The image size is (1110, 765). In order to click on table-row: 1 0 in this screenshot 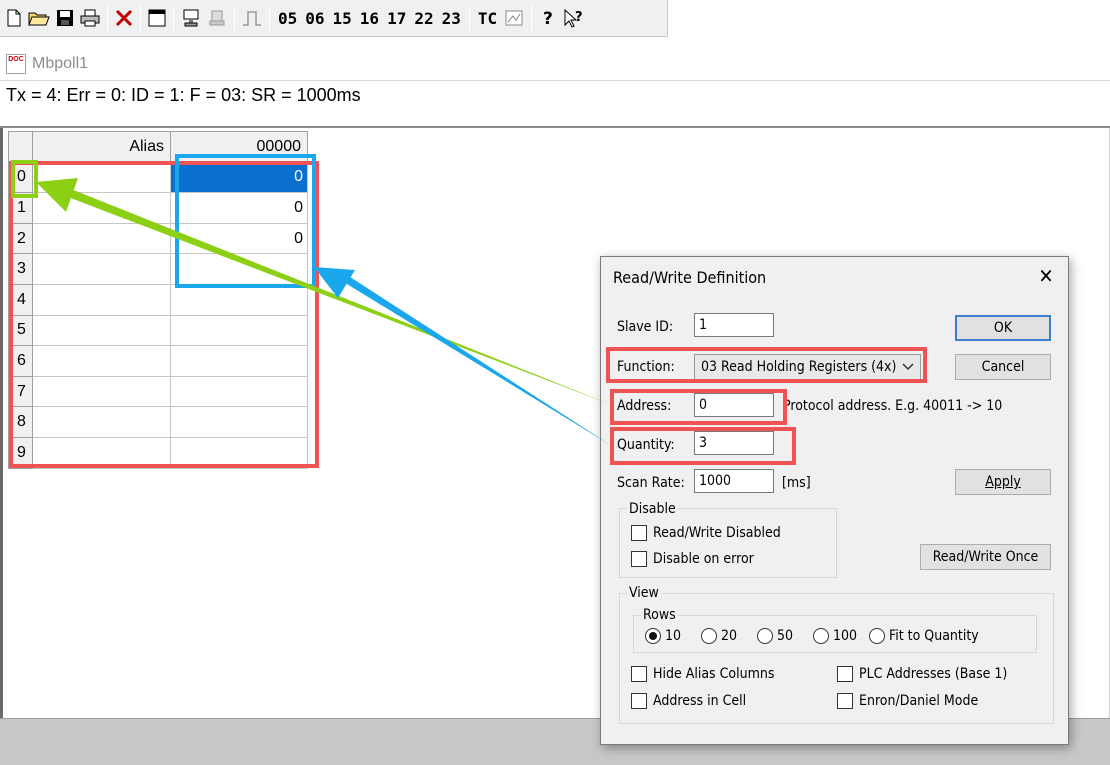, I will do `click(158, 208)`.